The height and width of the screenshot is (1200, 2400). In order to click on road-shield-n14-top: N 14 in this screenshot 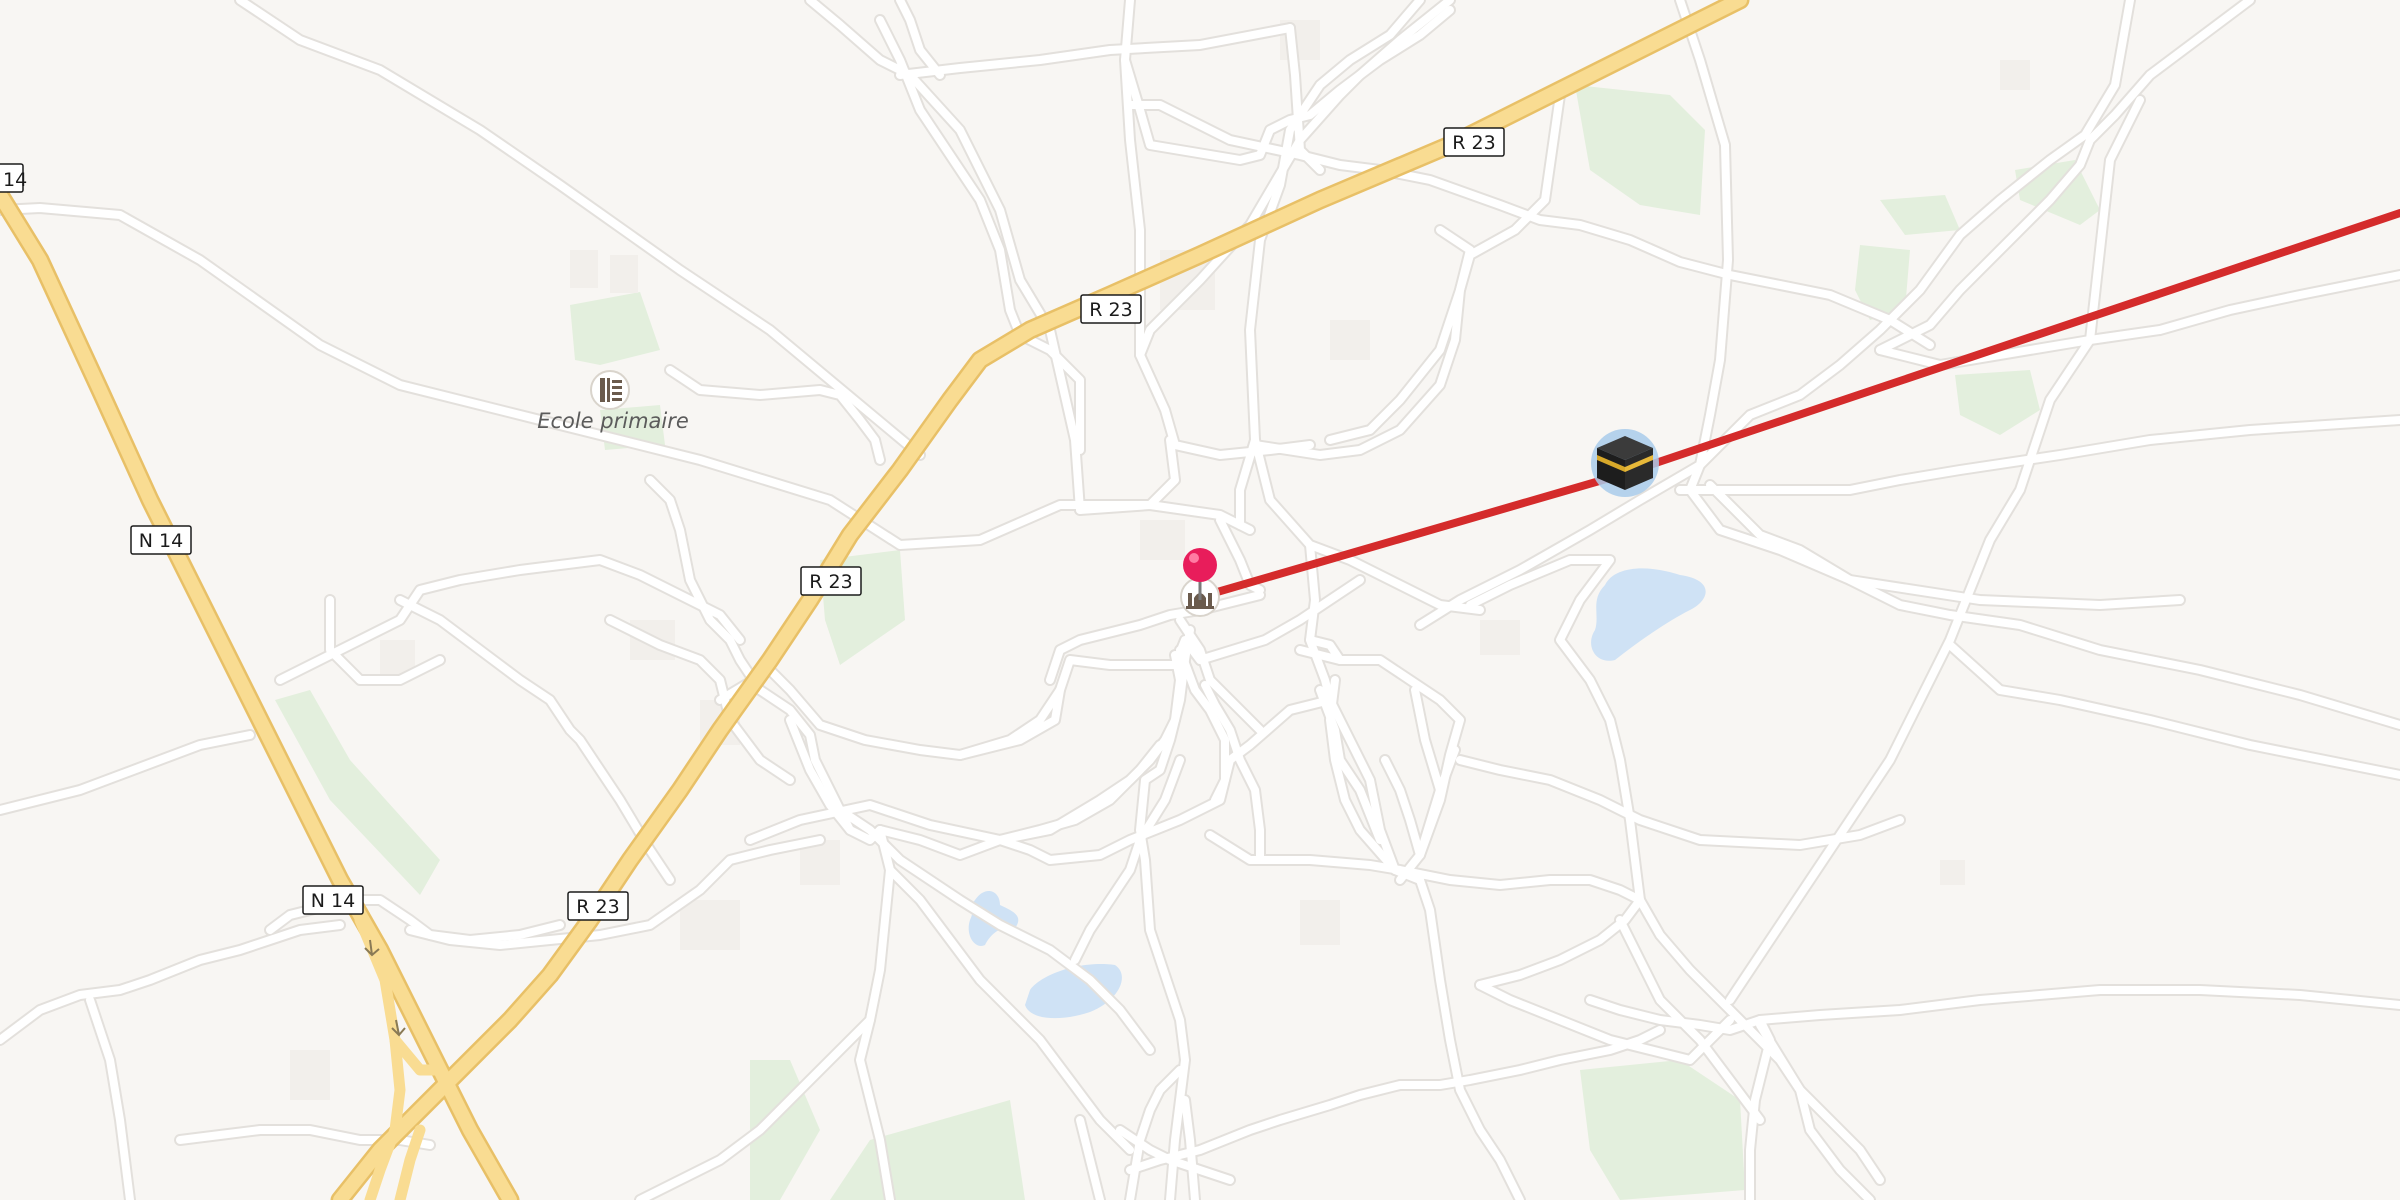, I will do `click(13, 178)`.